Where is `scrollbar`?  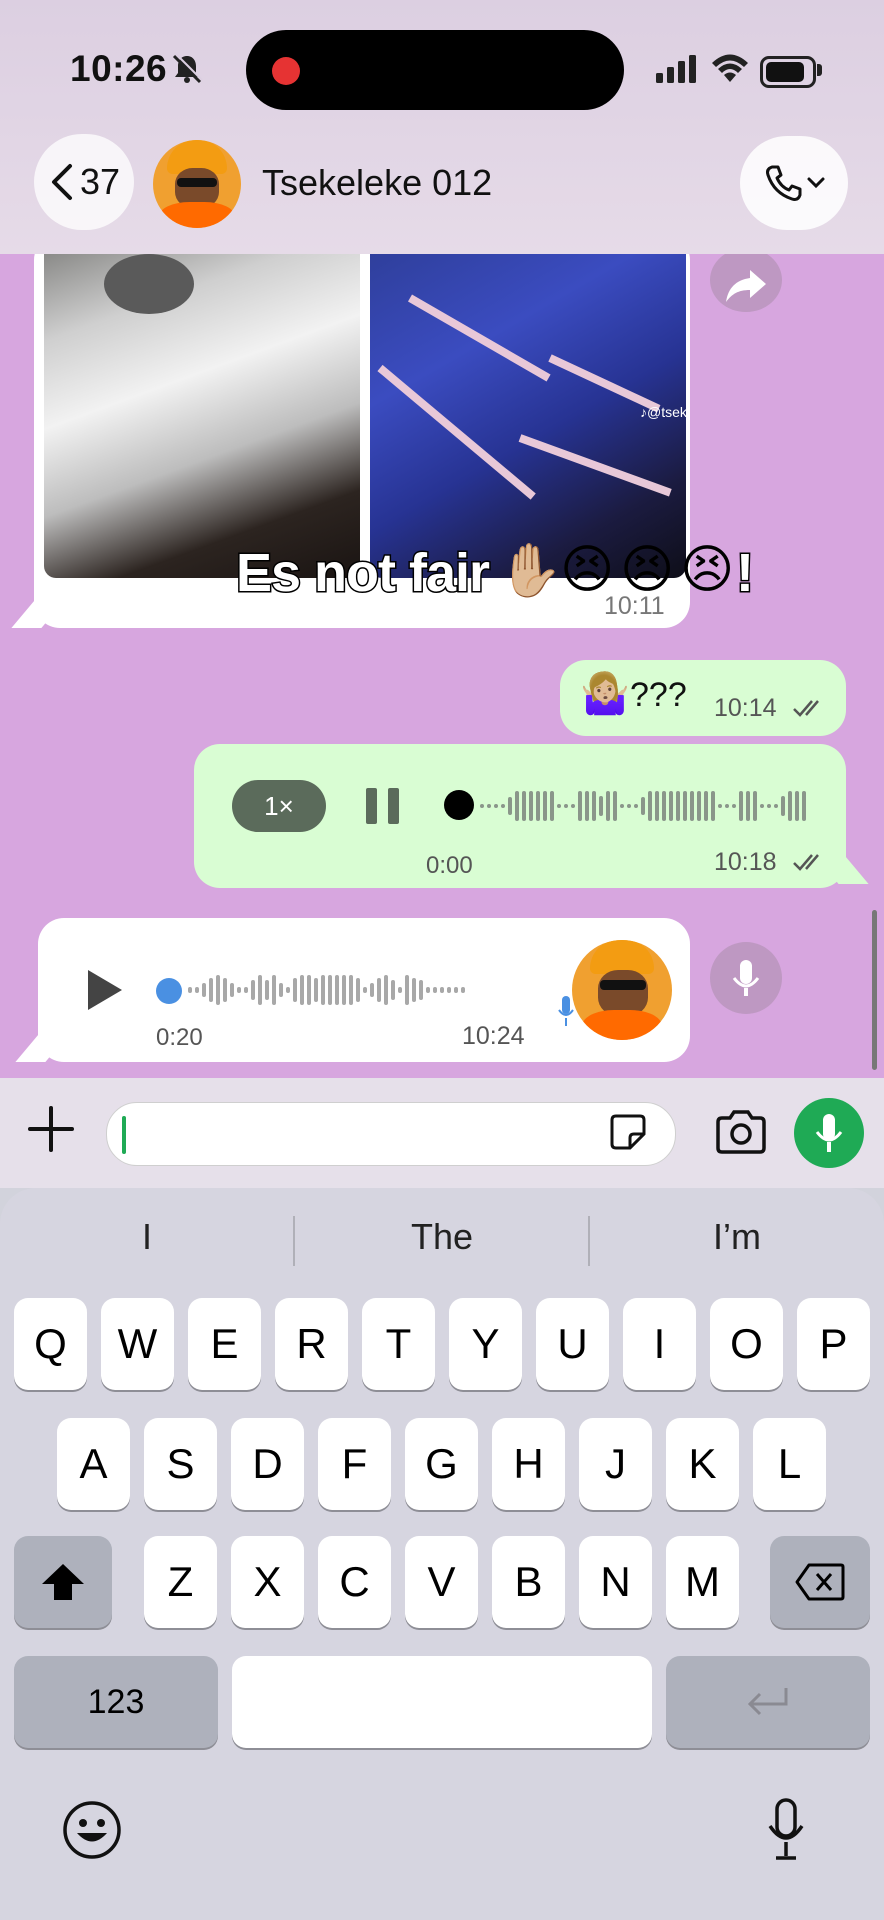 scrollbar is located at coordinates (874, 990).